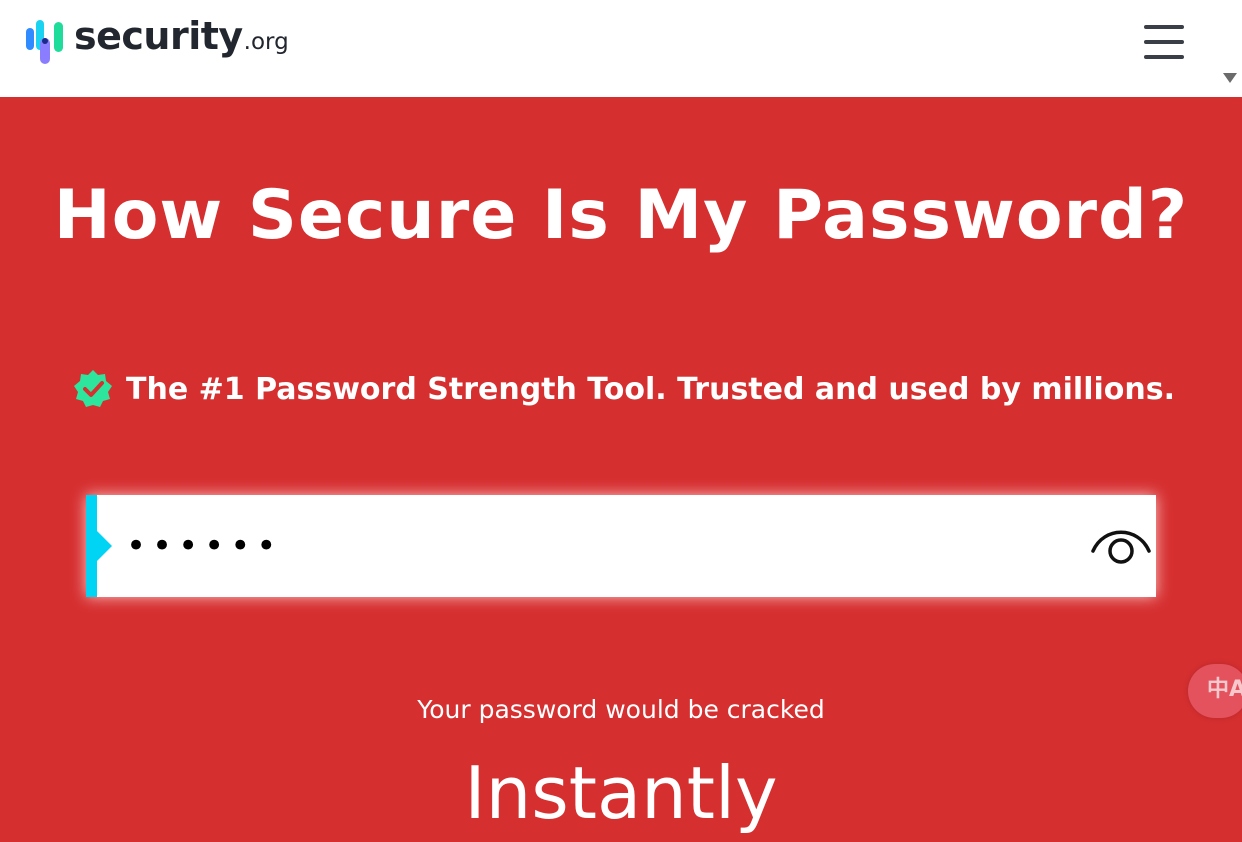 The image size is (1242, 842). I want to click on verified-check-badge-icon, so click(93, 388).